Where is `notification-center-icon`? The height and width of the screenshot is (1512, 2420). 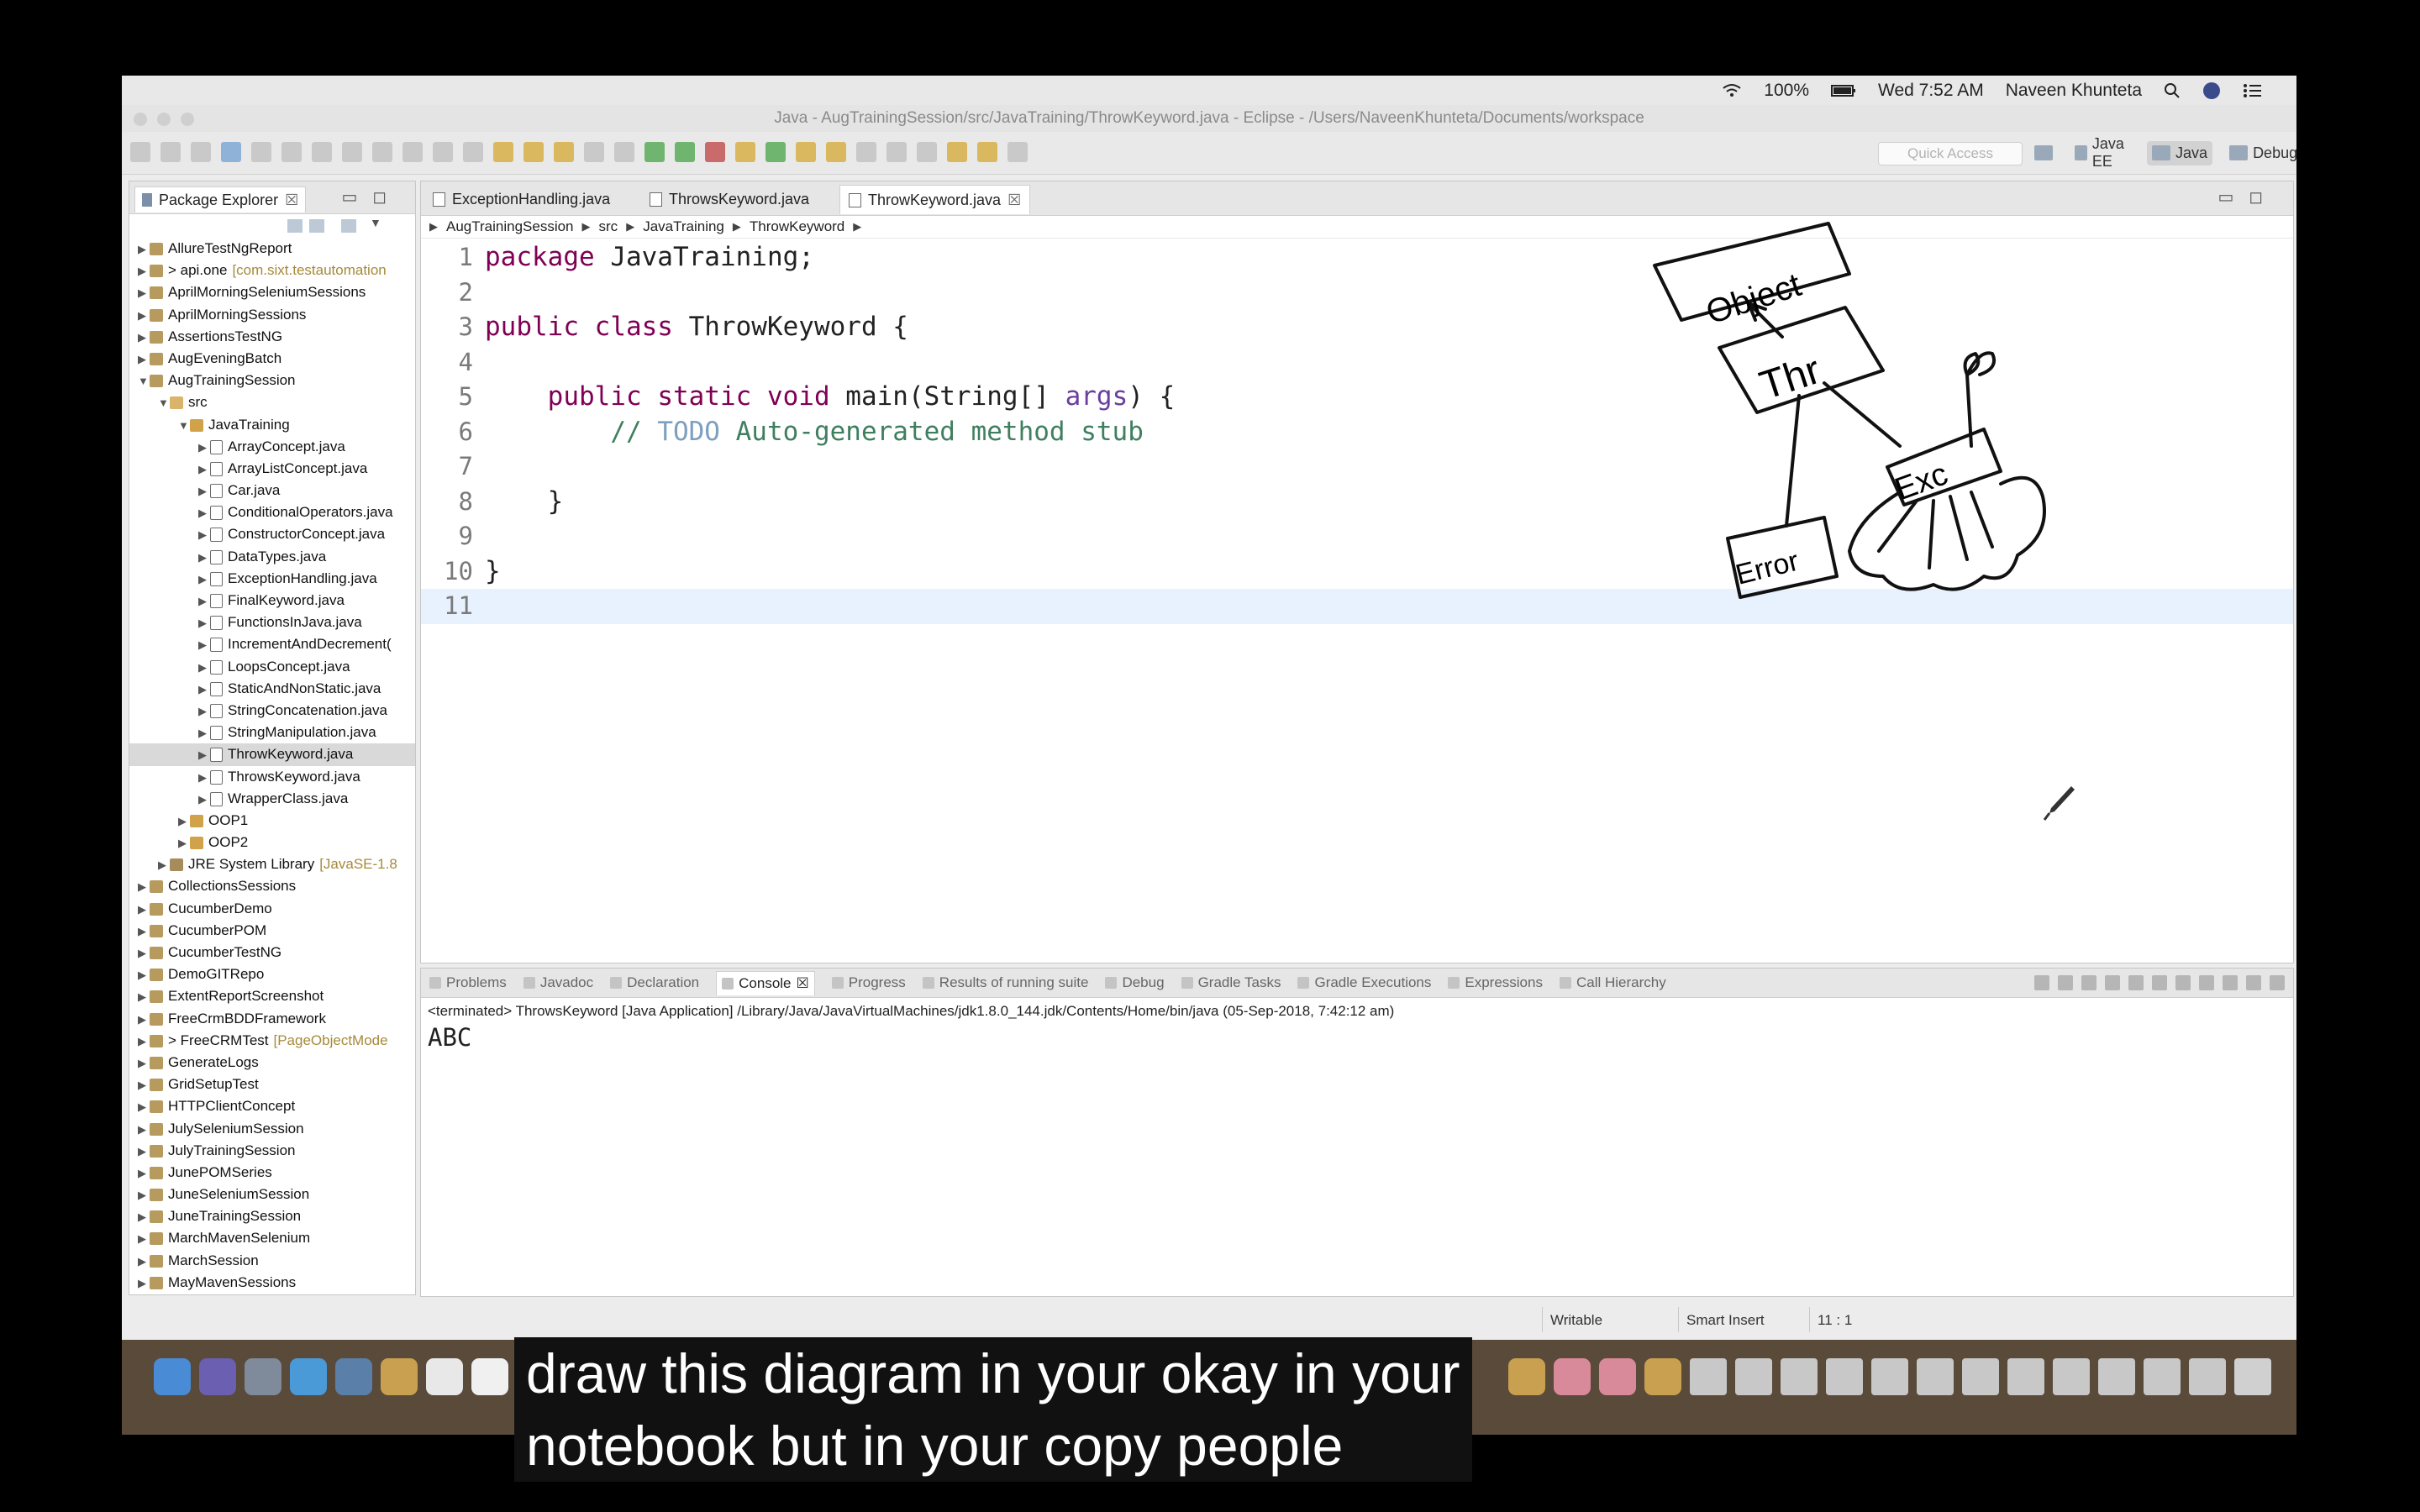
notification-center-icon is located at coordinates (2253, 90).